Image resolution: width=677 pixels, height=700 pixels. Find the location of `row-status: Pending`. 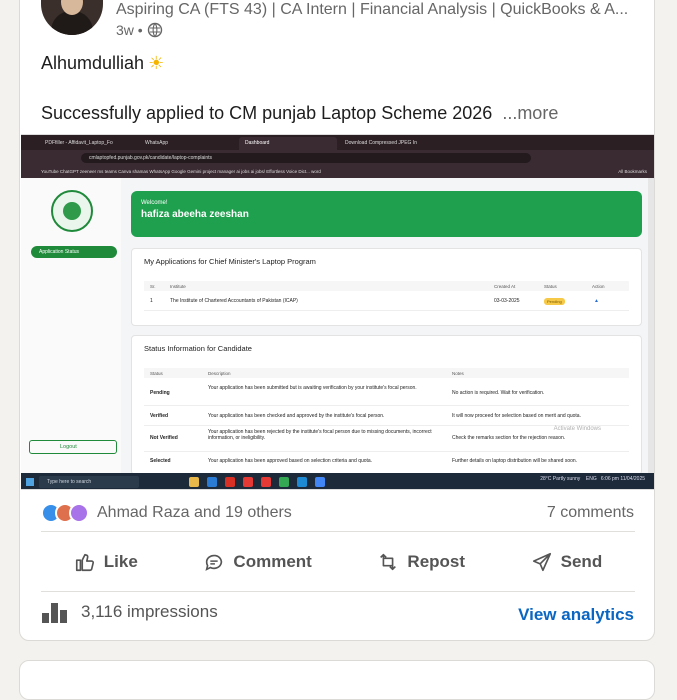

row-status: Pending is located at coordinates (160, 393).